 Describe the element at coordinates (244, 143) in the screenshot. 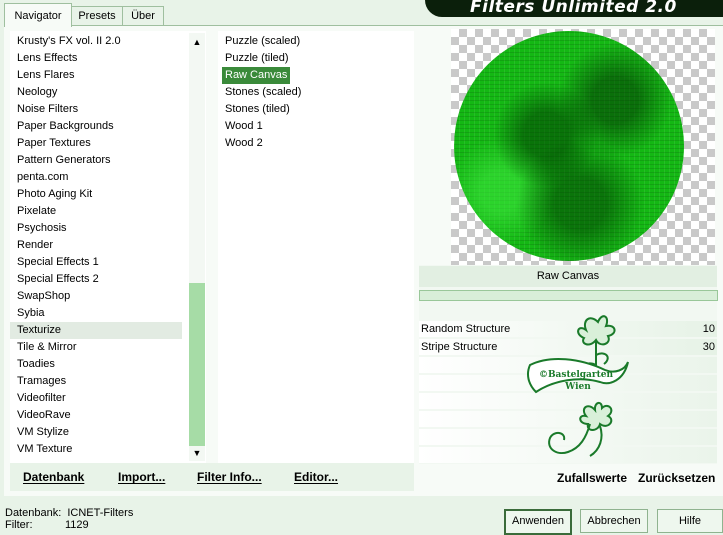

I see `filter-item: Wood 2` at that location.